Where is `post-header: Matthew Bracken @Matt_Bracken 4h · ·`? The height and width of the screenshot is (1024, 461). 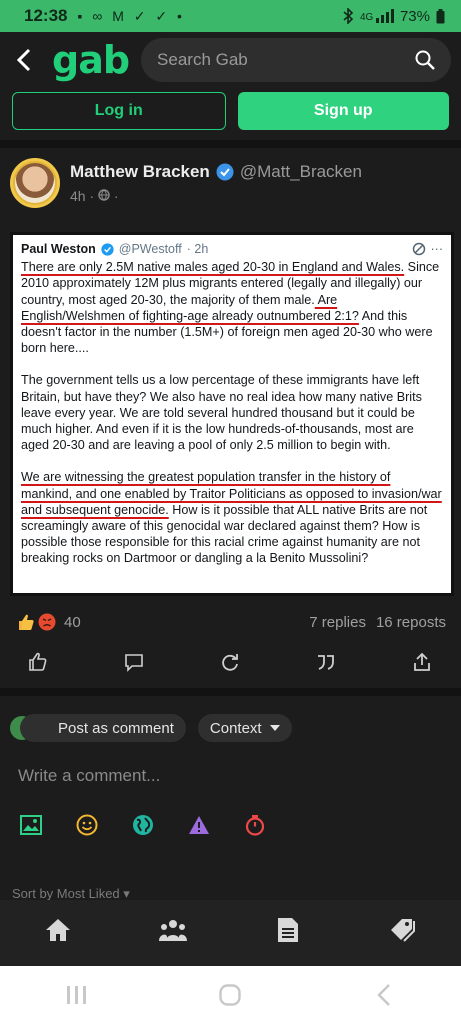
post-header: Matthew Bracken @Matt_Bracken 4h · · is located at coordinates (230, 188).